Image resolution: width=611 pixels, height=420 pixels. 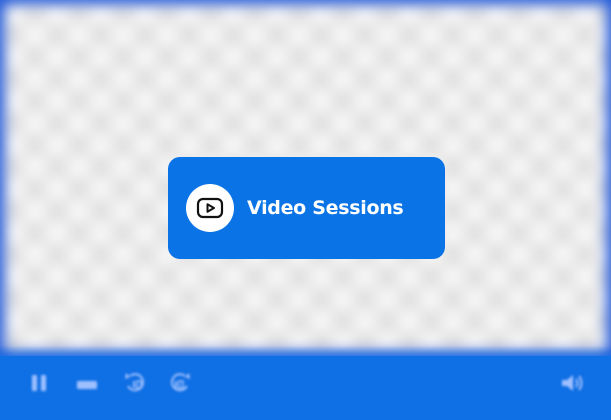 I want to click on forward-10-icon, so click(x=180, y=385).